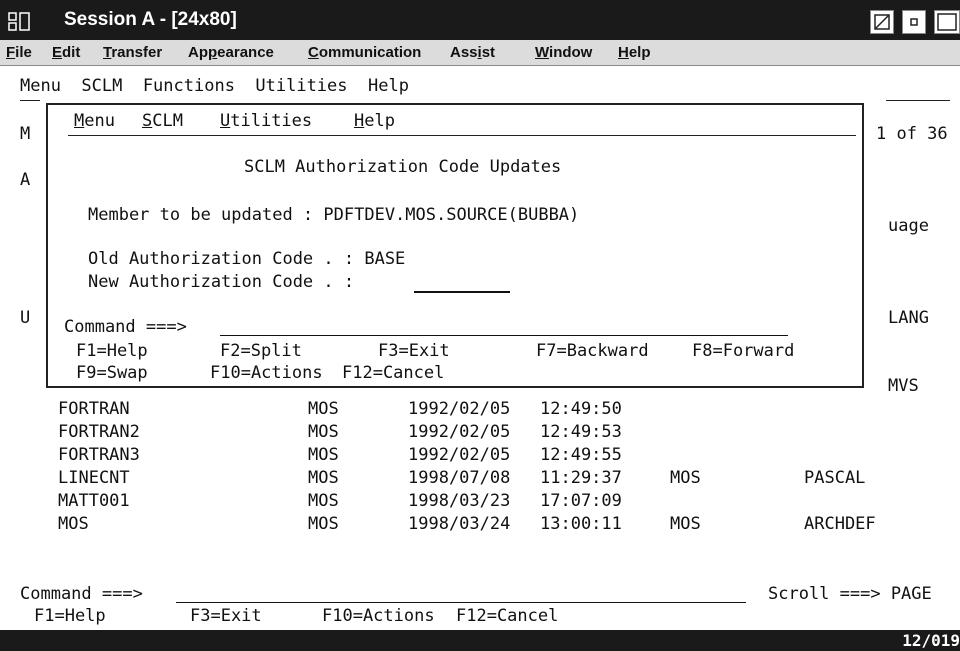 This screenshot has width=960, height=651. Describe the element at coordinates (94, 121) in the screenshot. I see `popup-menu-menu: Menu` at that location.